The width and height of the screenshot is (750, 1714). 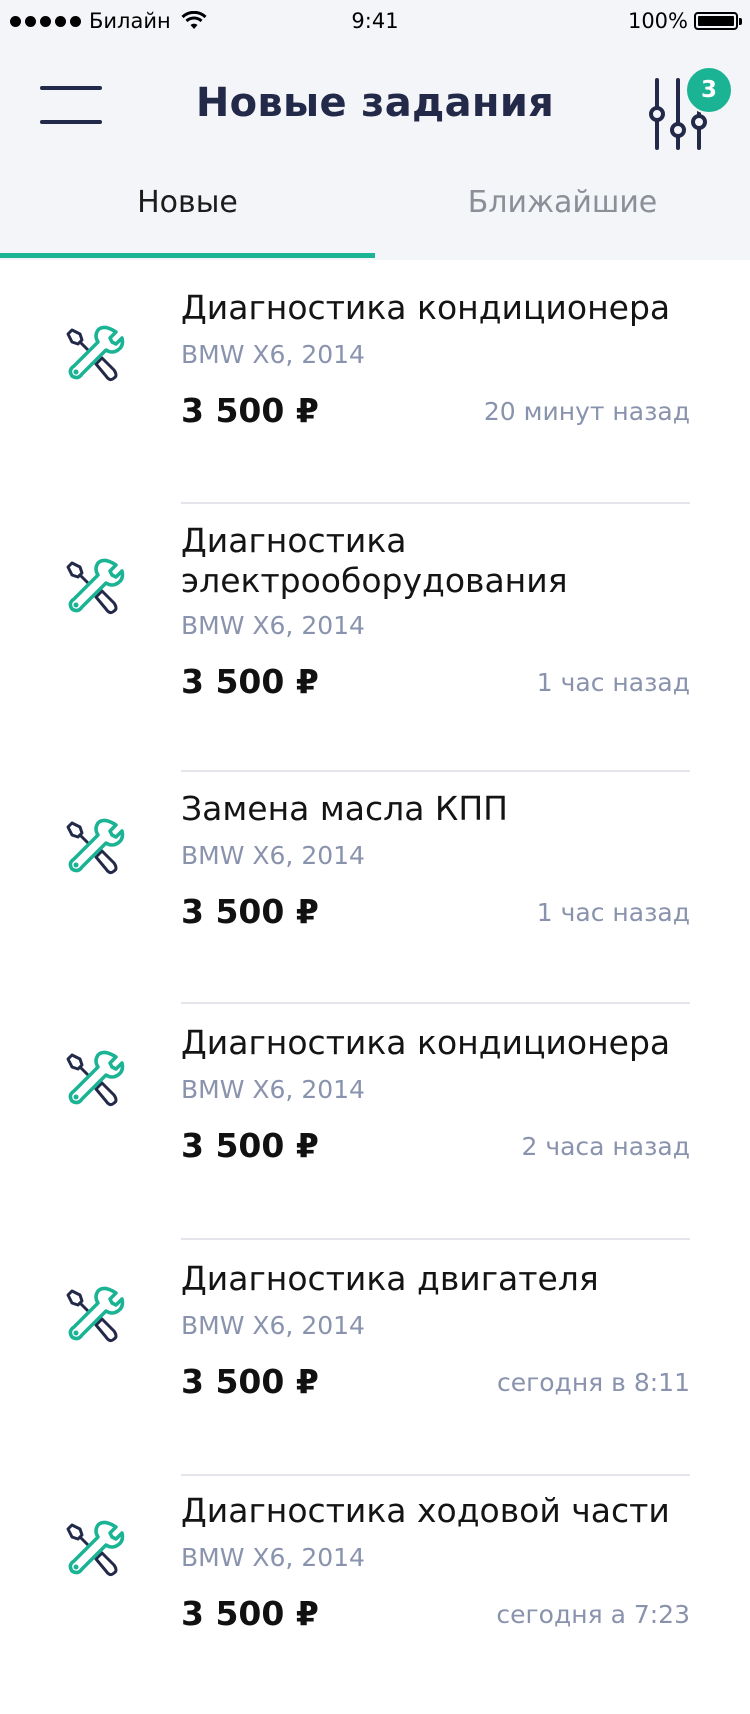 What do you see at coordinates (586, 411) in the screenshot?
I see `task-time: 20 минут назад` at bounding box center [586, 411].